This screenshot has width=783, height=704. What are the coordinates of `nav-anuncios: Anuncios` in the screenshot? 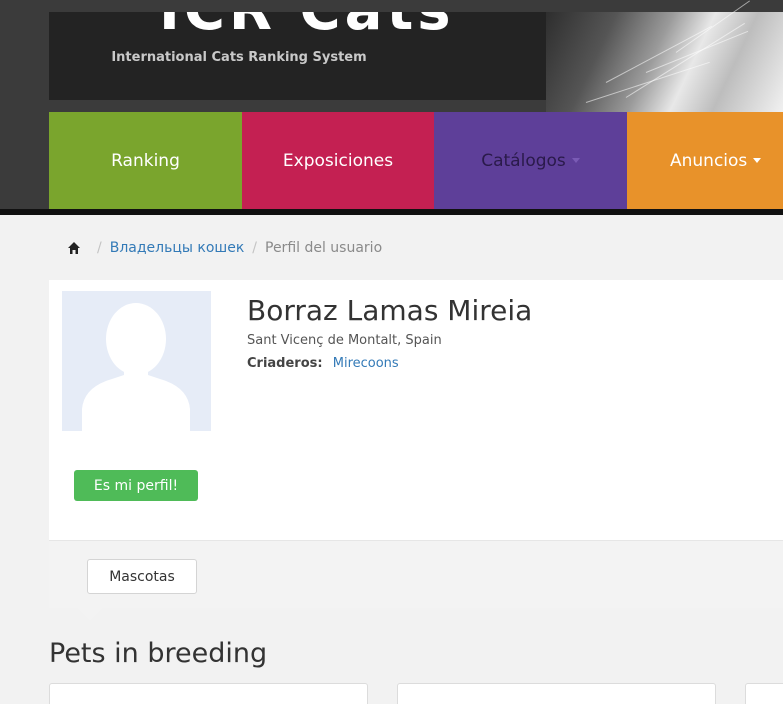 It's located at (705, 160).